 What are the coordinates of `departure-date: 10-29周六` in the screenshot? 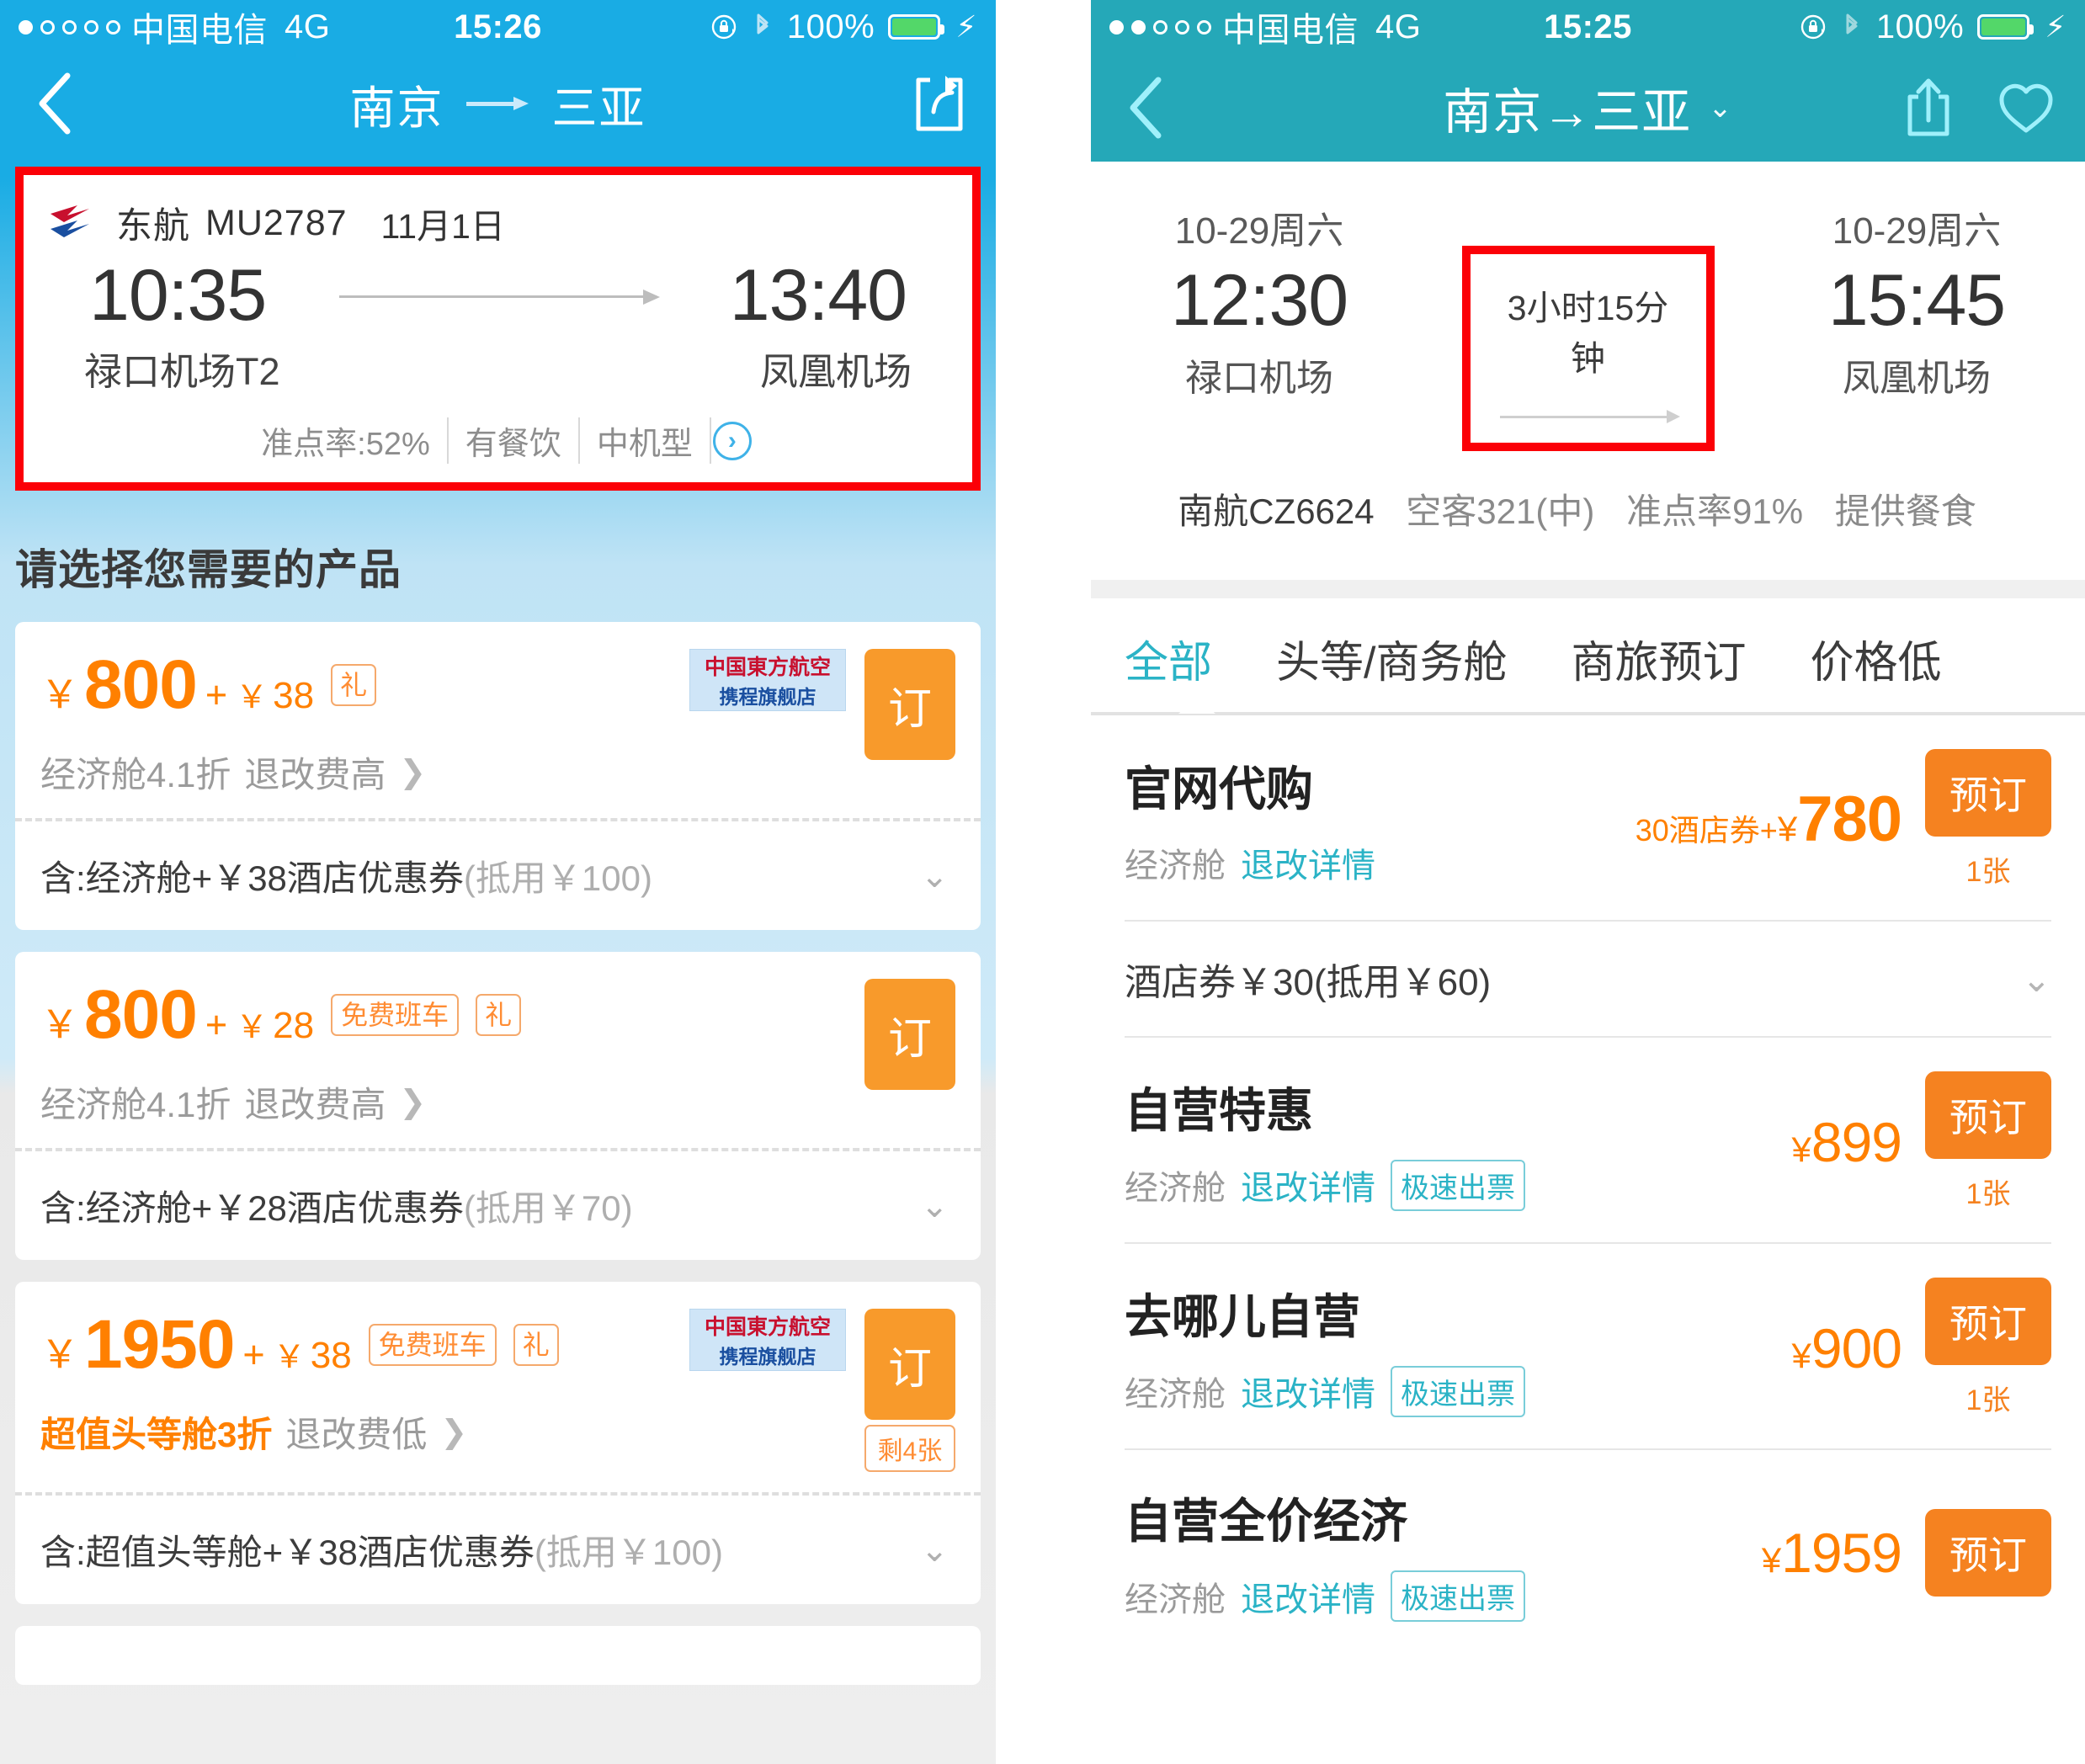 It's located at (1259, 231).